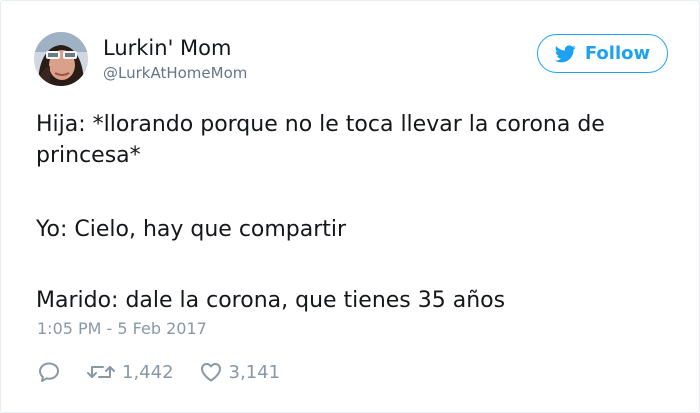 The height and width of the screenshot is (413, 700). I want to click on follow-button: Follow, so click(602, 53).